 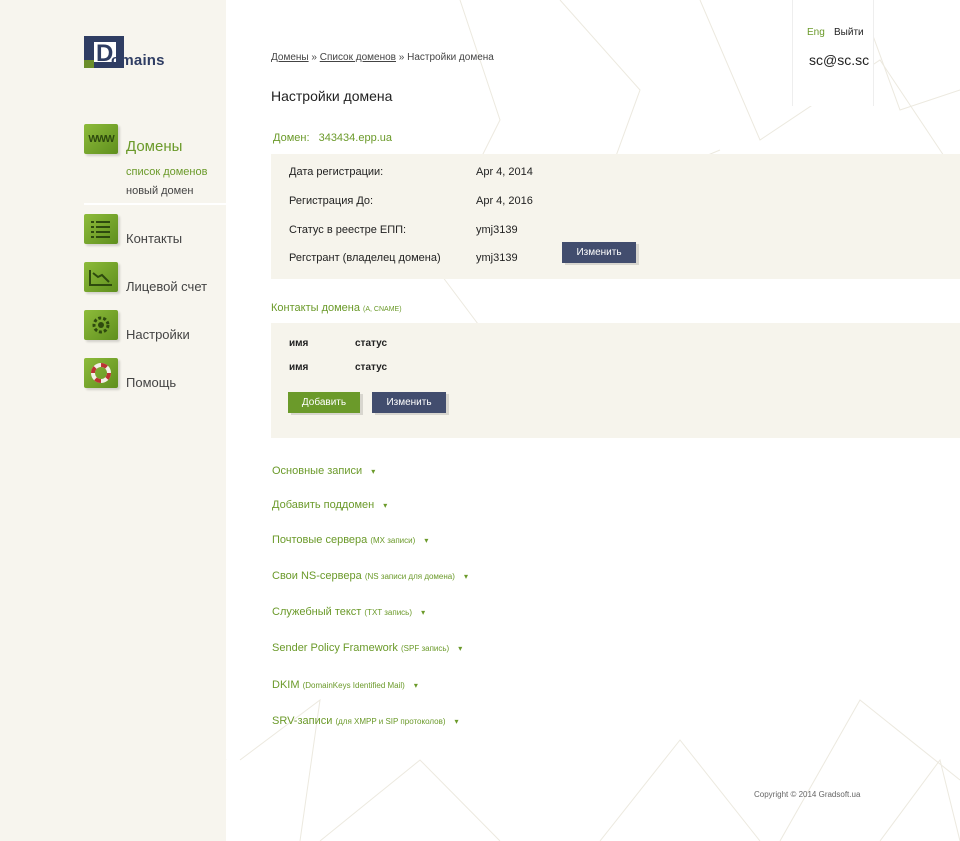 I want to click on chart-icon, so click(x=101, y=277).